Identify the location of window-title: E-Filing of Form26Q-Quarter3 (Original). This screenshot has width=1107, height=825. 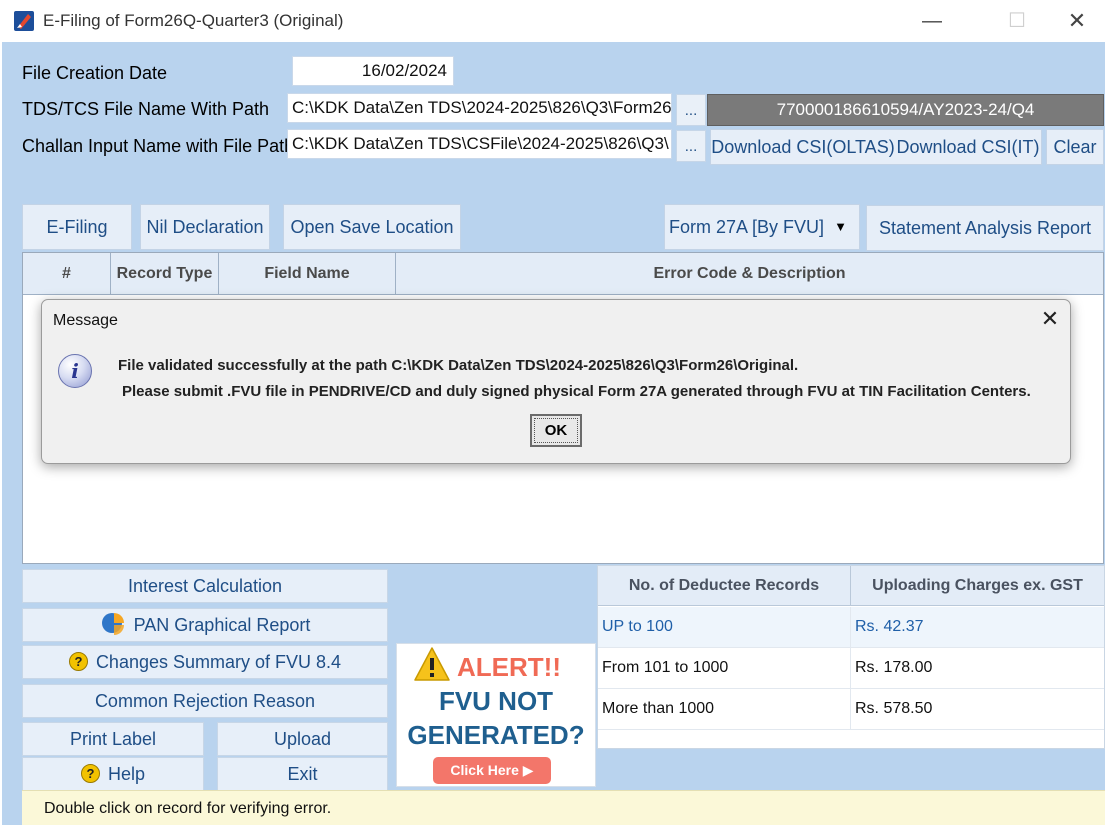
(193, 20).